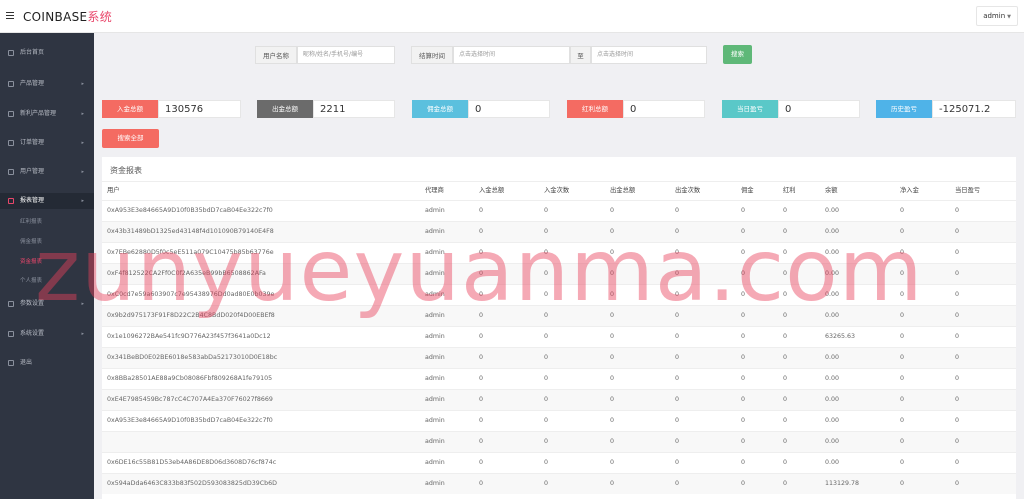  I want to click on sidebar-item-users: 用户管理 ▸, so click(47, 172).